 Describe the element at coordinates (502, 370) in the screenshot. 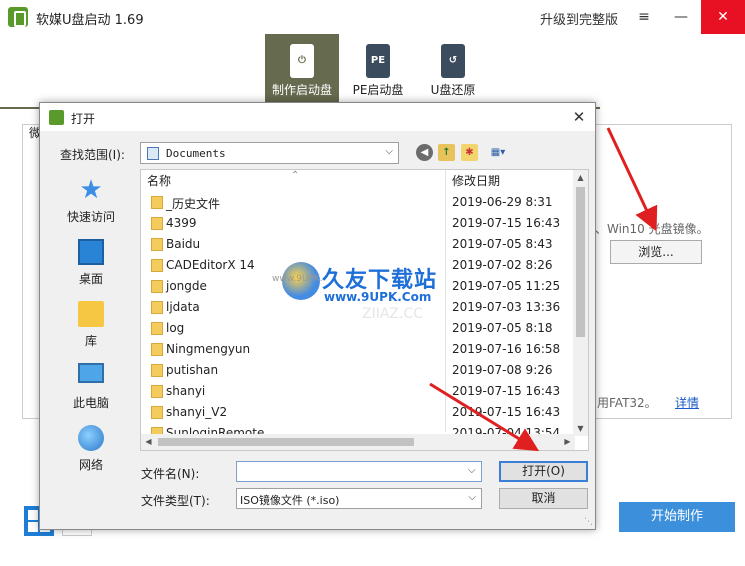

I see `file-date: 2019-07-08 9:26` at that location.